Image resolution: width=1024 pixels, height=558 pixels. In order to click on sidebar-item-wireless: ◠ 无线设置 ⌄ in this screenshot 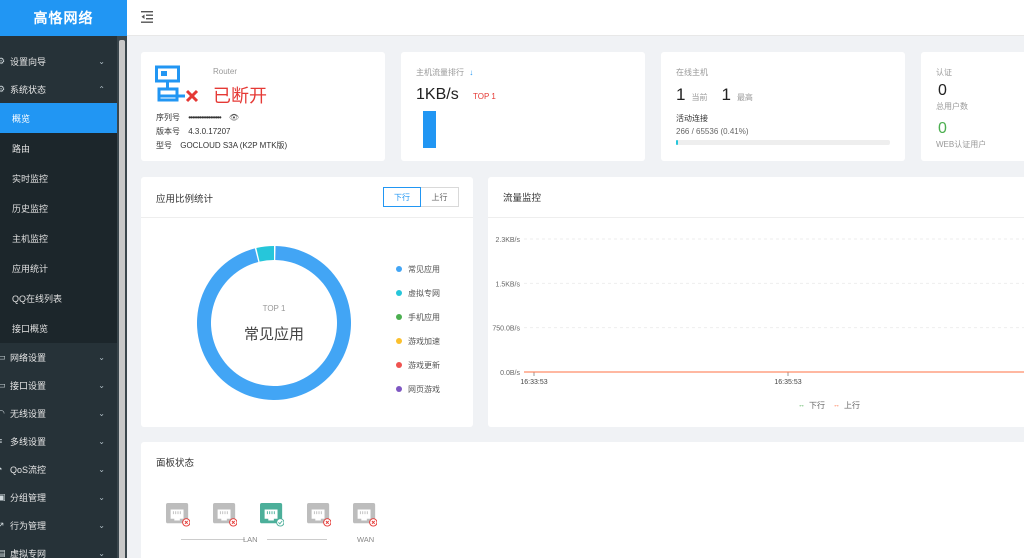, I will do `click(63, 413)`.